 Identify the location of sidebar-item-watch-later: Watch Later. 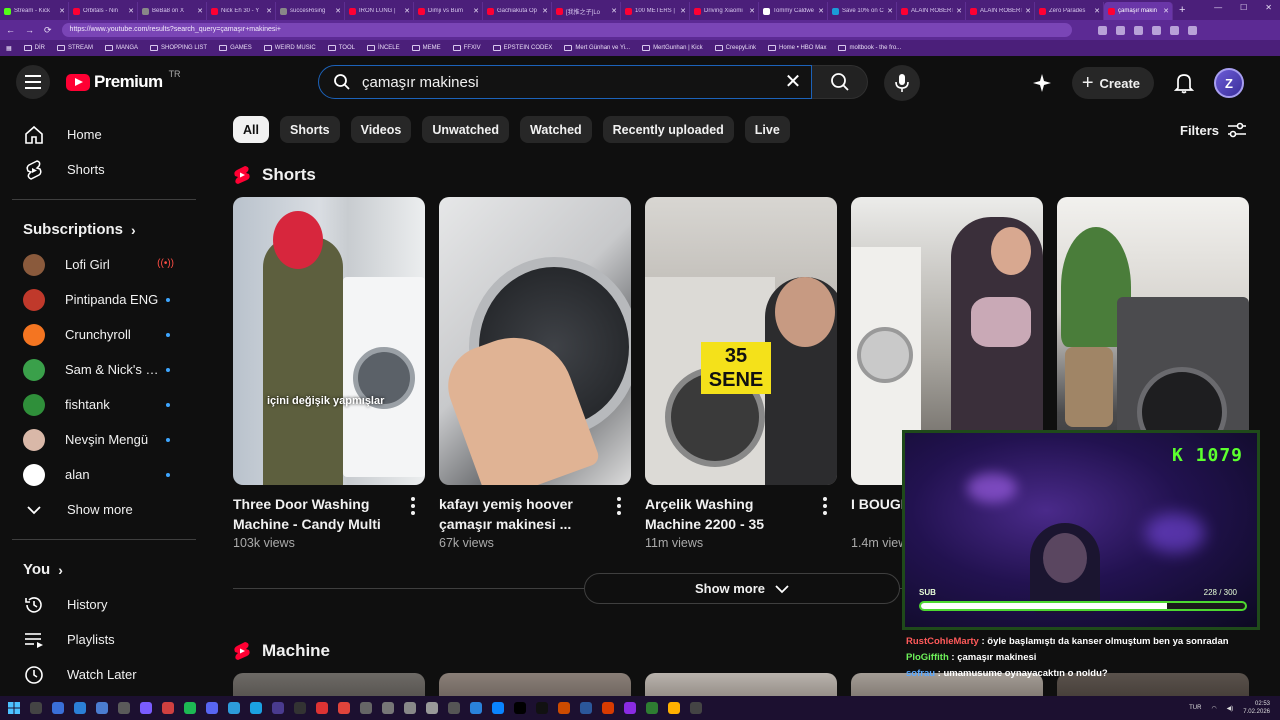
(104, 674).